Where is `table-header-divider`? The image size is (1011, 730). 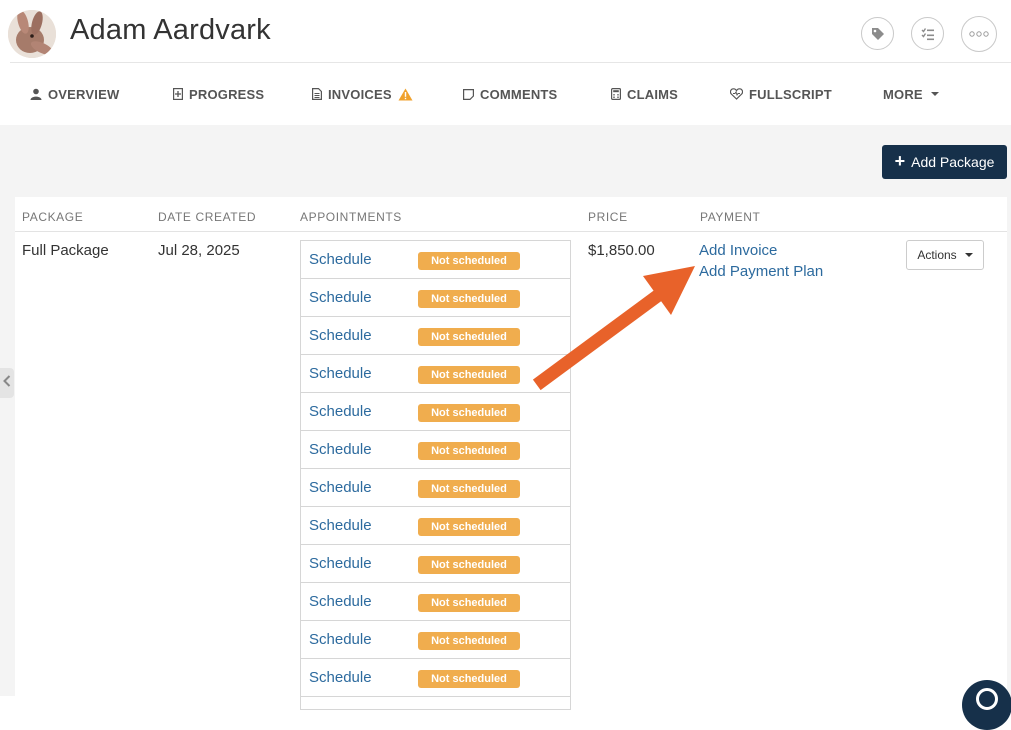
table-header-divider is located at coordinates (511, 231).